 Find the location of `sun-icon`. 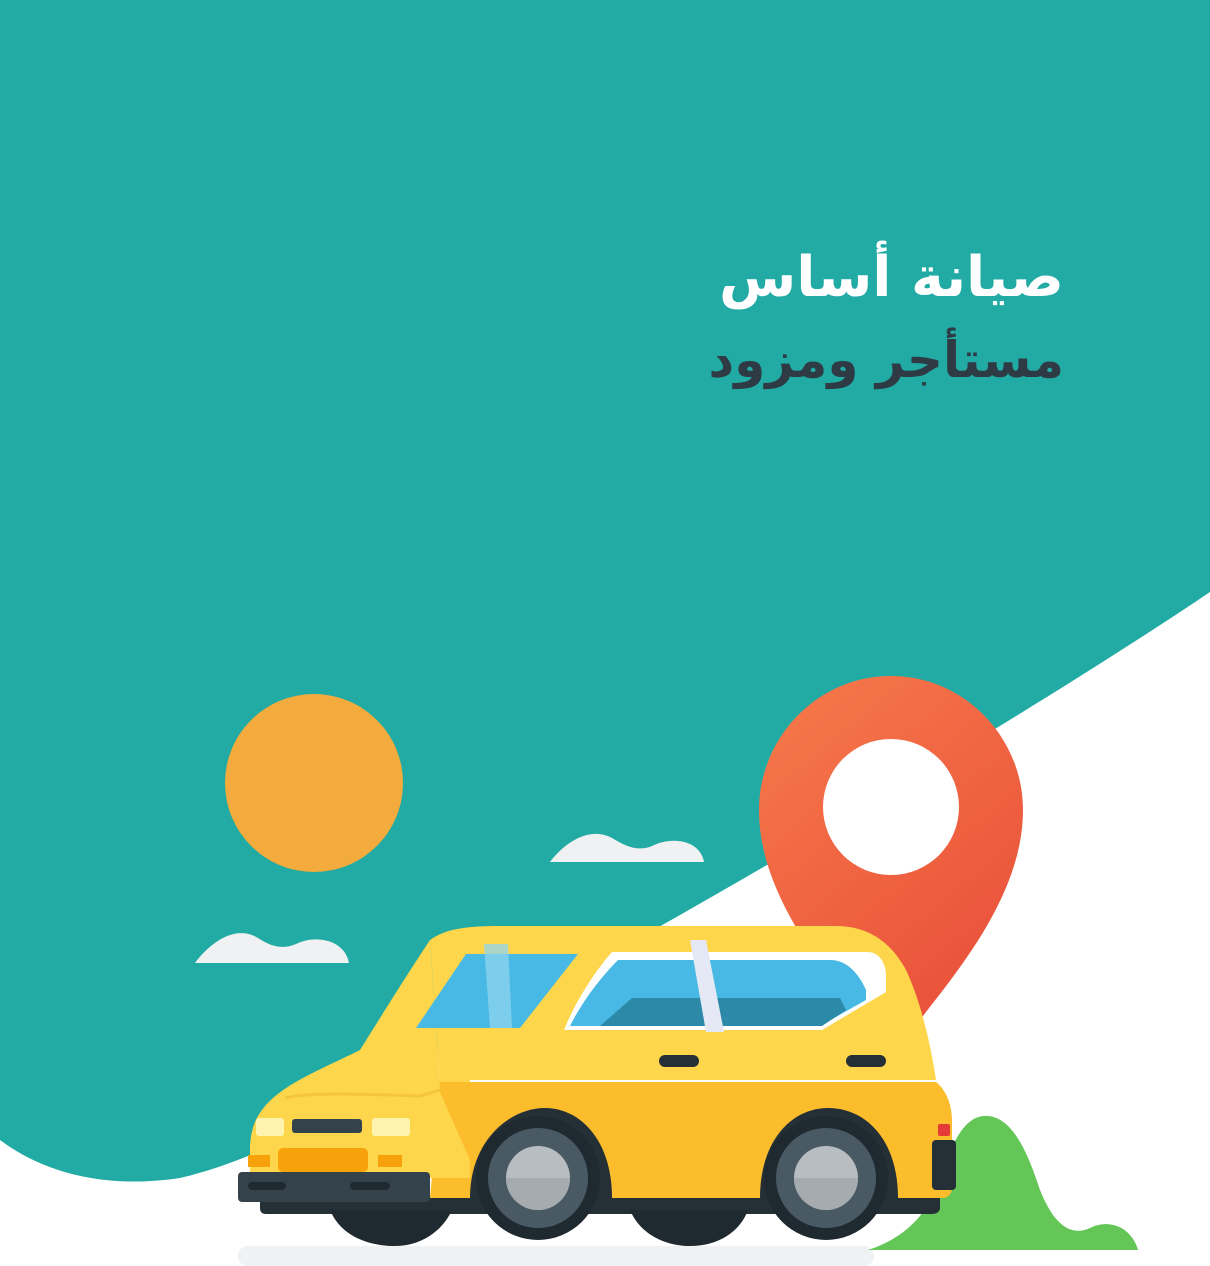

sun-icon is located at coordinates (314, 783).